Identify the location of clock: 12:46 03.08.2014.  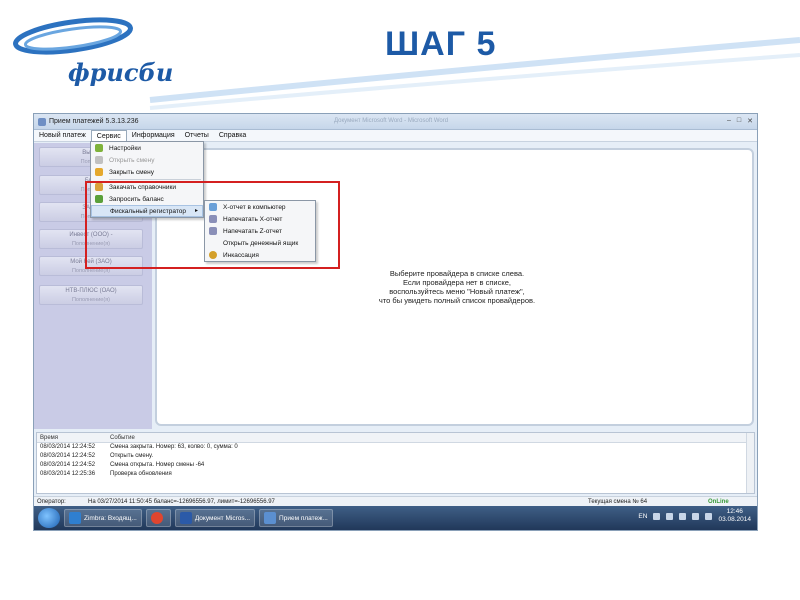
(734, 516).